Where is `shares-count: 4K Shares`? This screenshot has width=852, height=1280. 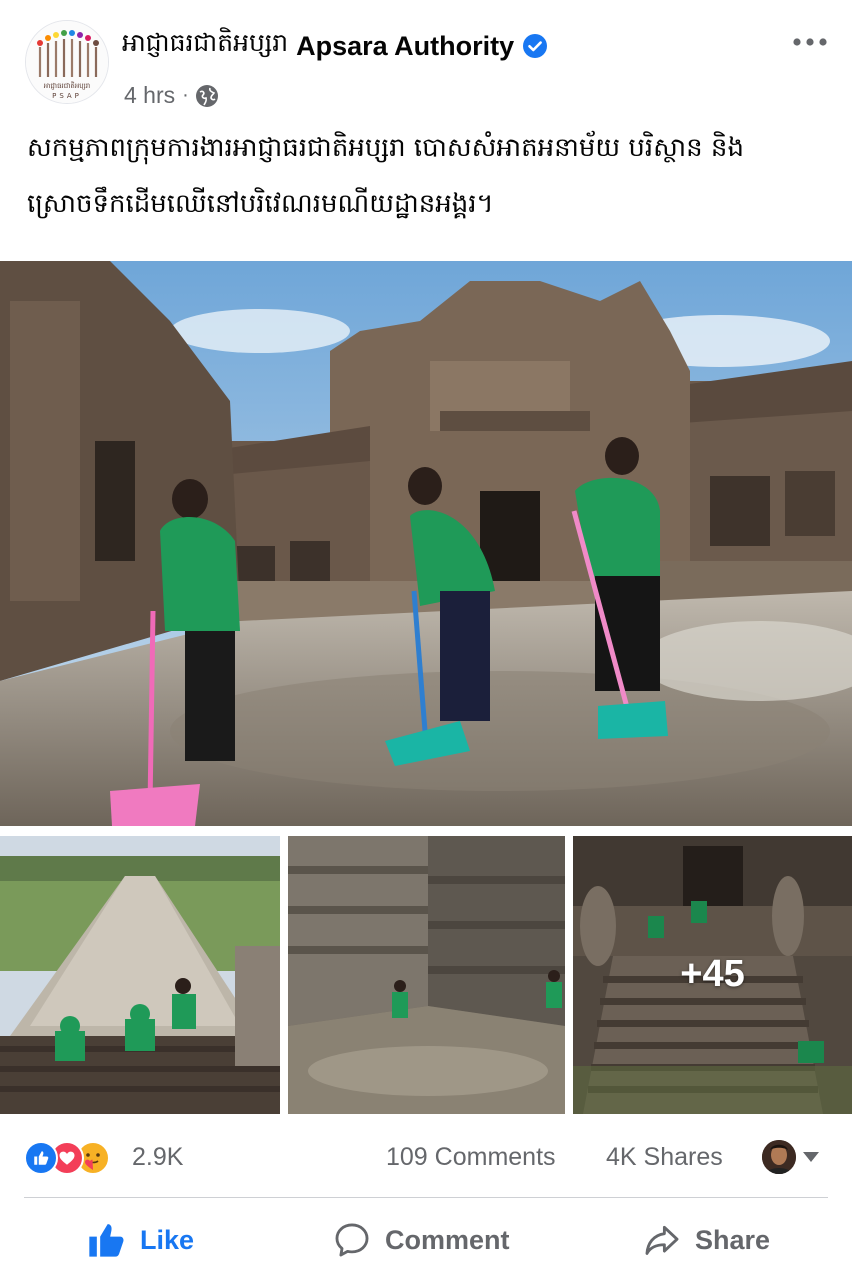 shares-count: 4K Shares is located at coordinates (664, 1157).